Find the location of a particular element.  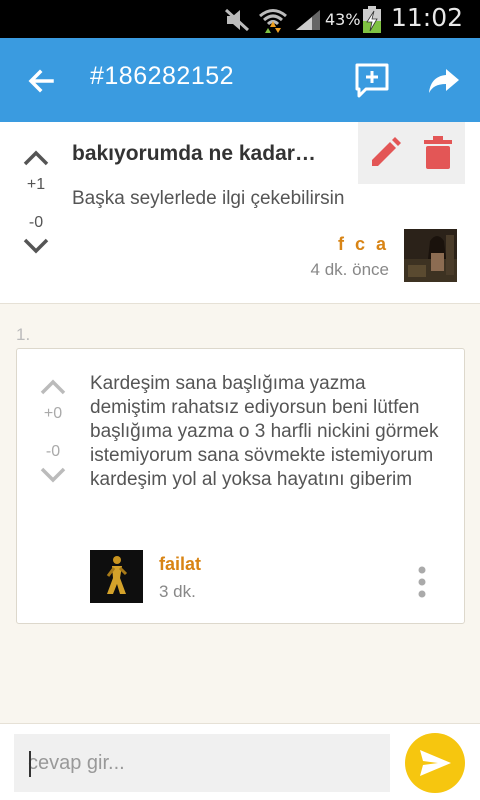

share-icon is located at coordinates (444, 80).